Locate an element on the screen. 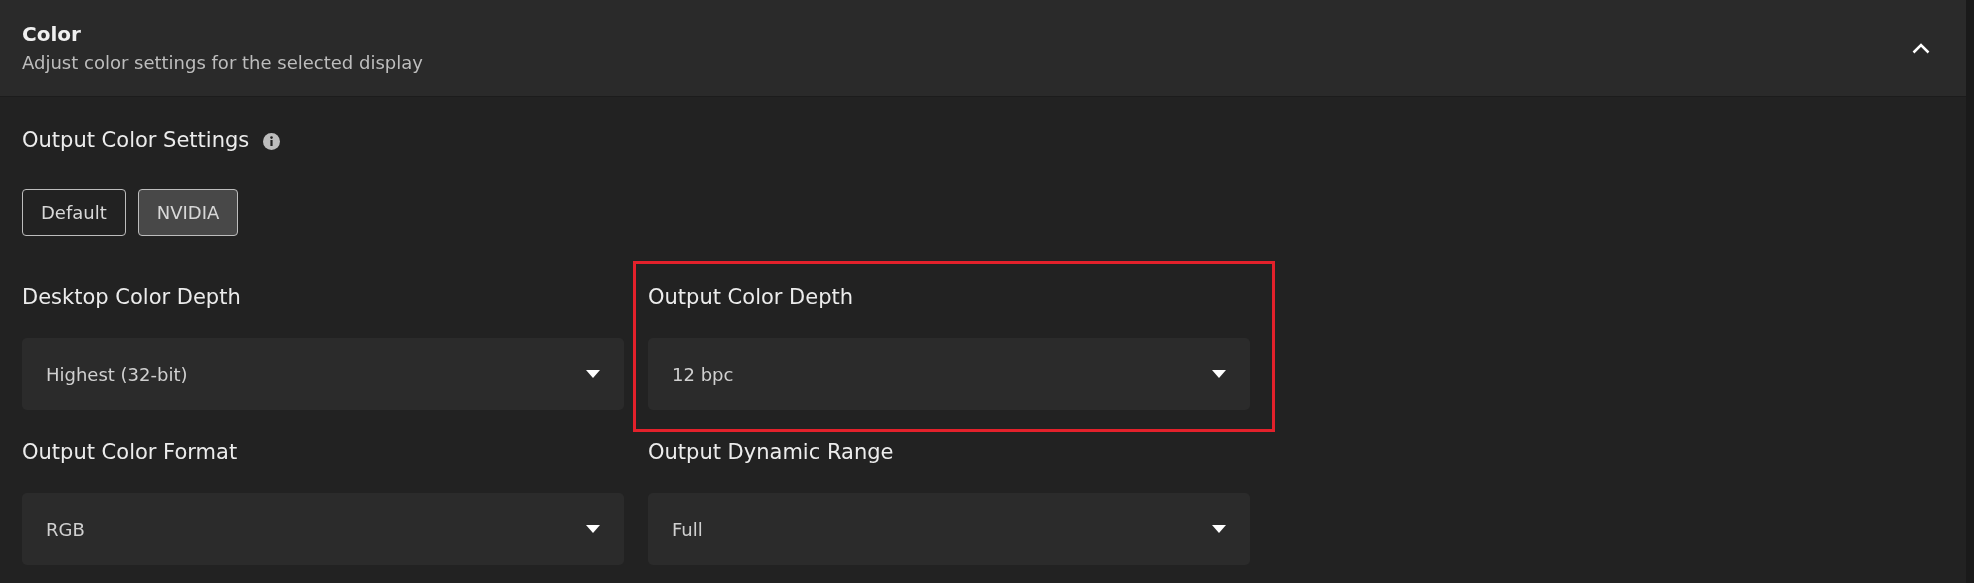 The height and width of the screenshot is (583, 1974). dropdown: RGB is located at coordinates (323, 529).